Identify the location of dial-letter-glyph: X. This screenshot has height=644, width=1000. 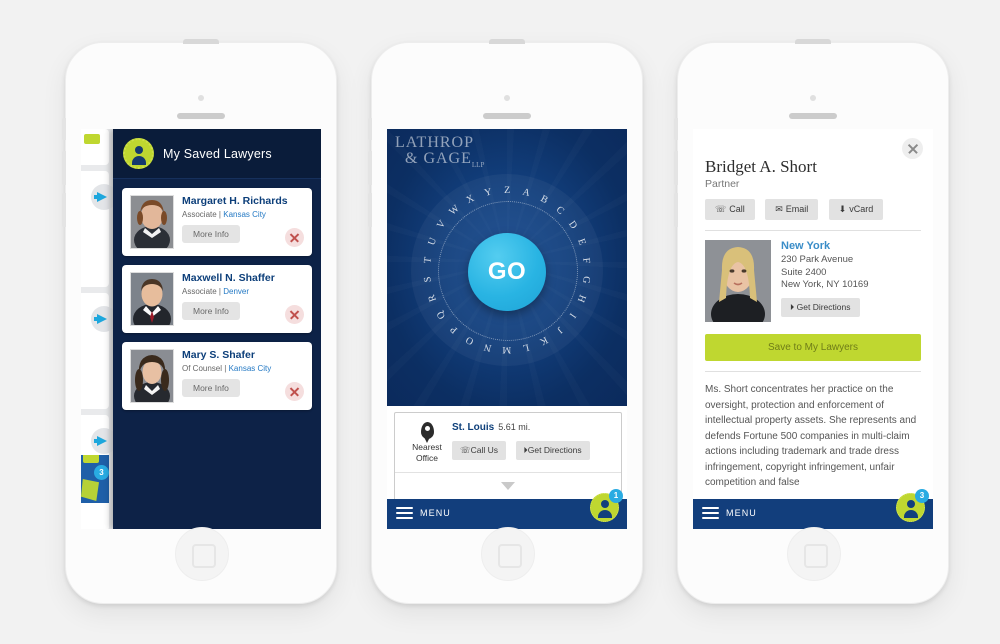
(470, 199).